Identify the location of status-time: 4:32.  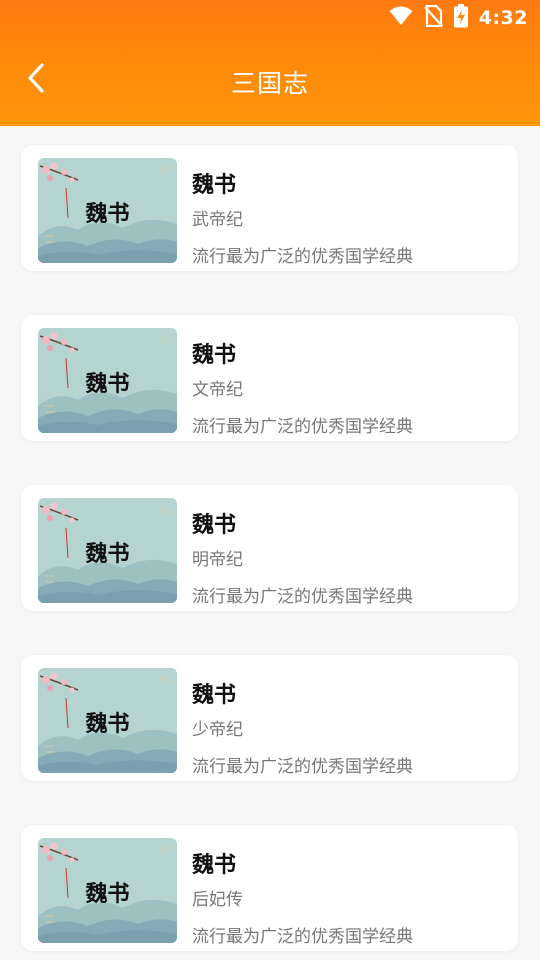
(503, 18).